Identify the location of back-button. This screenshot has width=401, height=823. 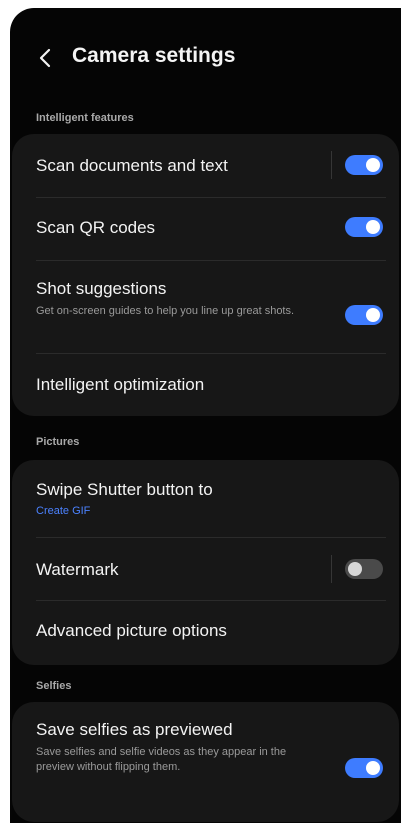
(46, 58).